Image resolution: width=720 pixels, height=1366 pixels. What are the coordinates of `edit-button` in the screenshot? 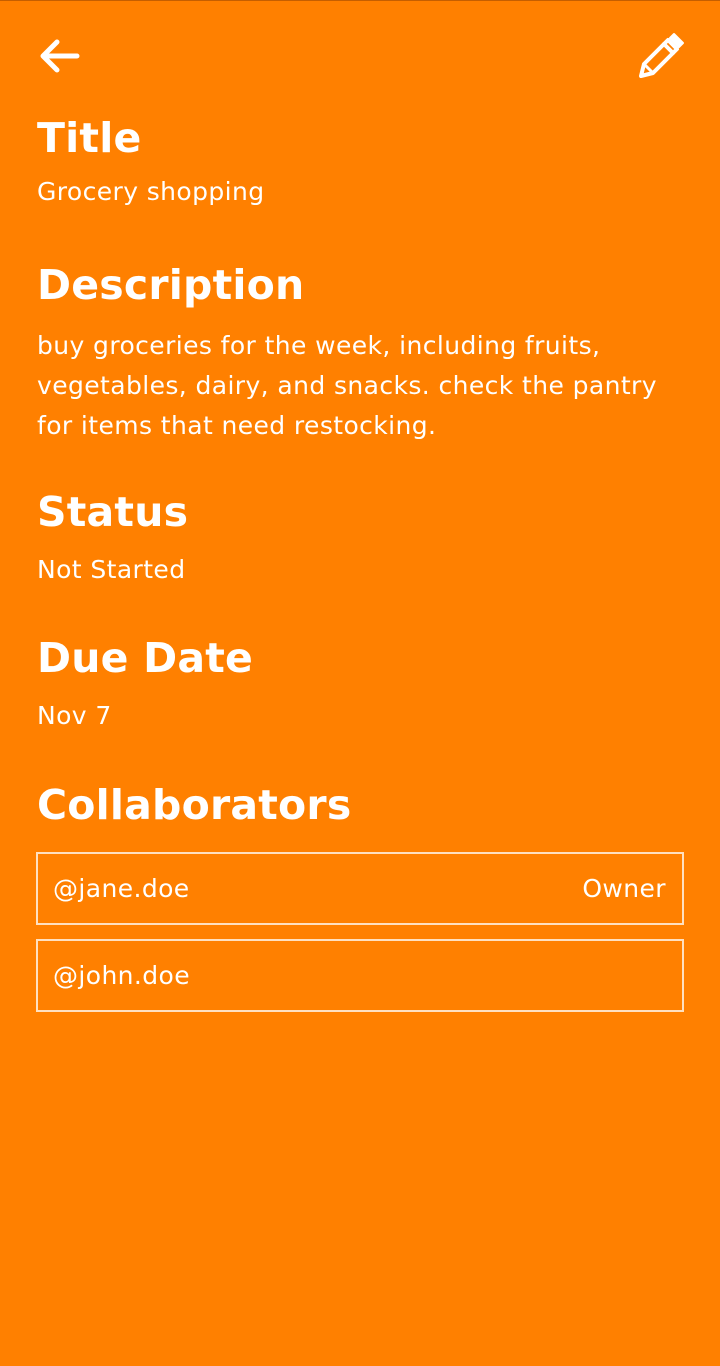 It's located at (660, 57).